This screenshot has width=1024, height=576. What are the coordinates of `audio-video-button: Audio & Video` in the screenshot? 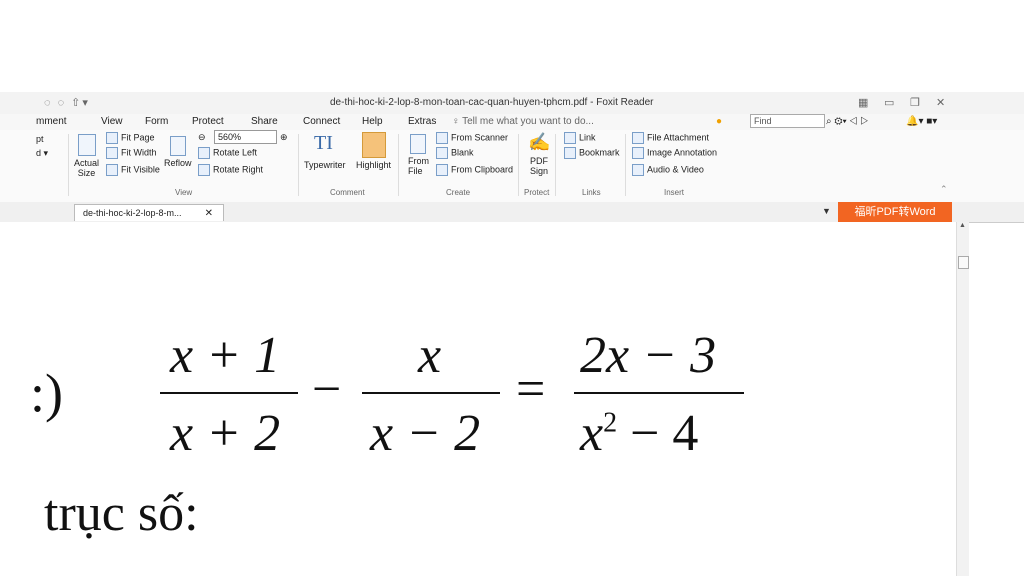 It's located at (668, 170).